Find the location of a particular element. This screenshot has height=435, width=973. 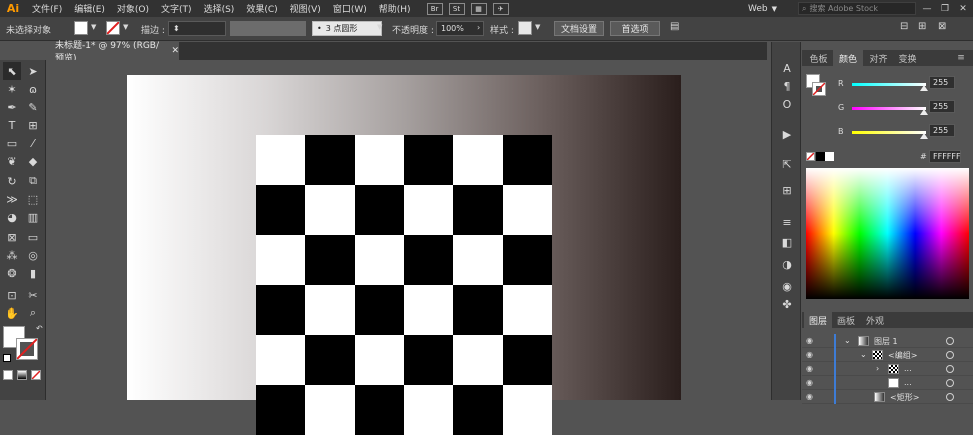

gradient-tool-icon: ▭ is located at coordinates (33, 237).